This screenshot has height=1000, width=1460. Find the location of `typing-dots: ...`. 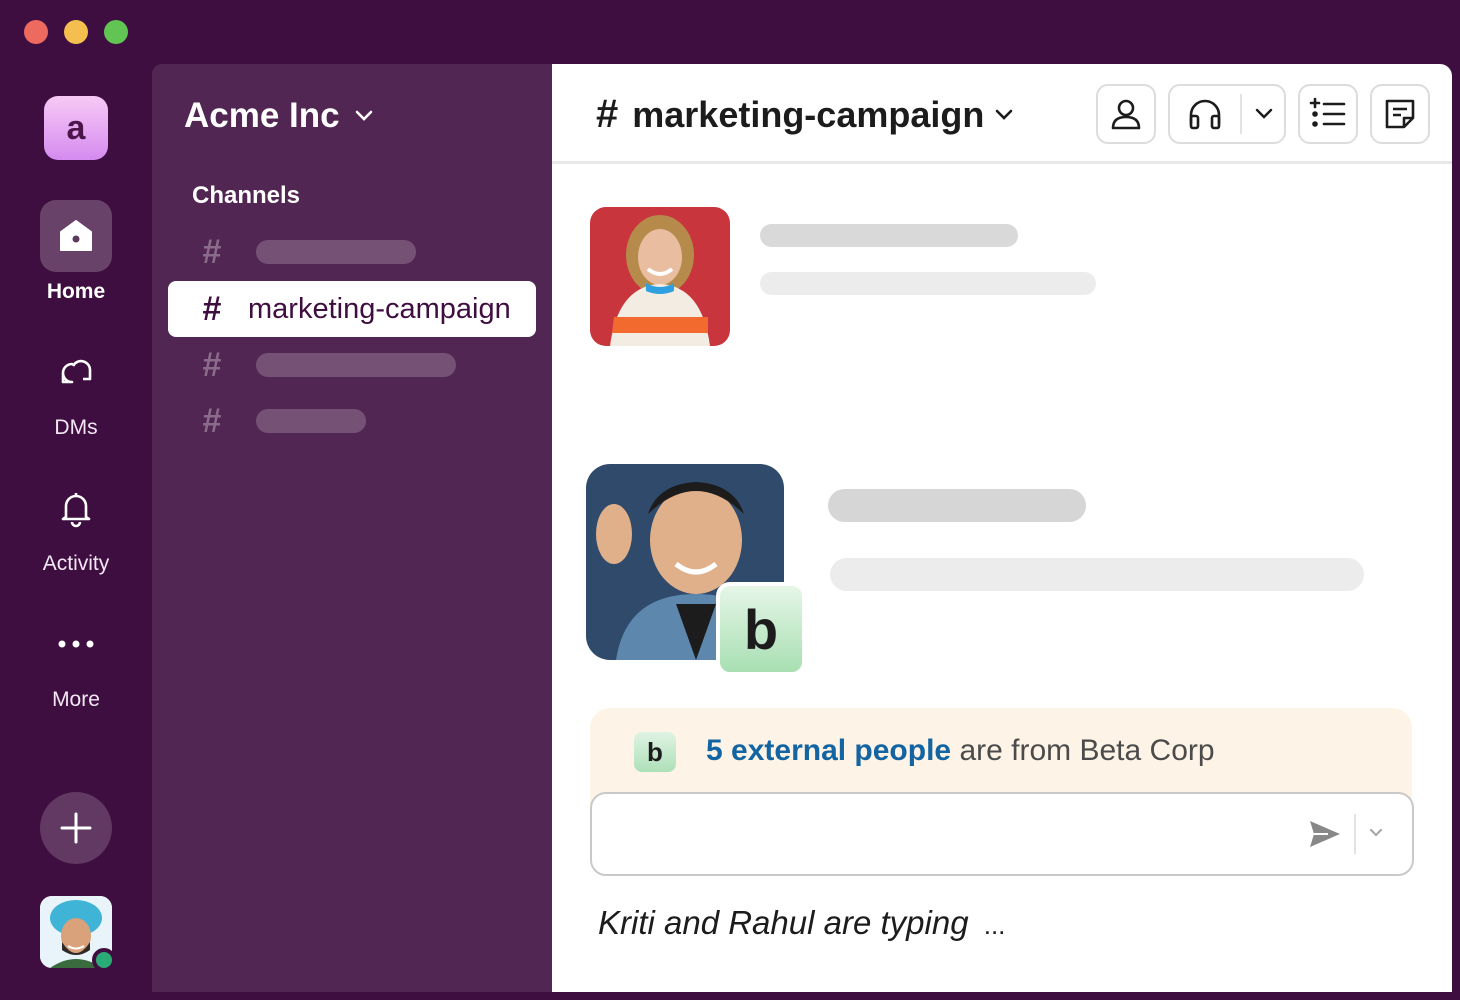

typing-dots: ... is located at coordinates (994, 925).